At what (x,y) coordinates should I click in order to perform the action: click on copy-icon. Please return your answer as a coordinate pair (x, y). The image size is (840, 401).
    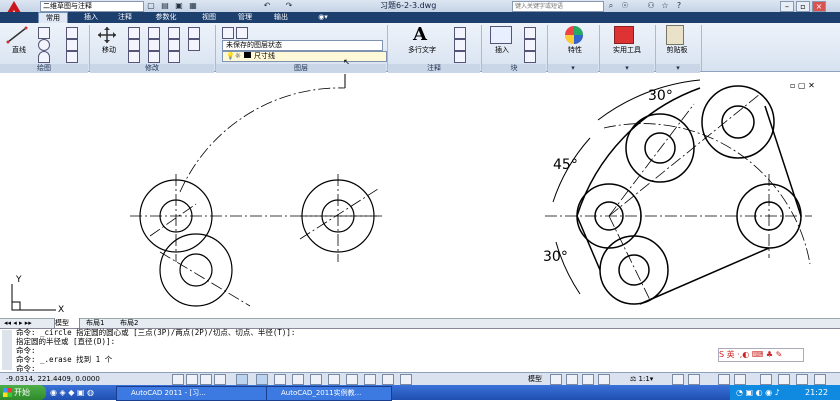
    Looking at the image, I should click on (134, 45).